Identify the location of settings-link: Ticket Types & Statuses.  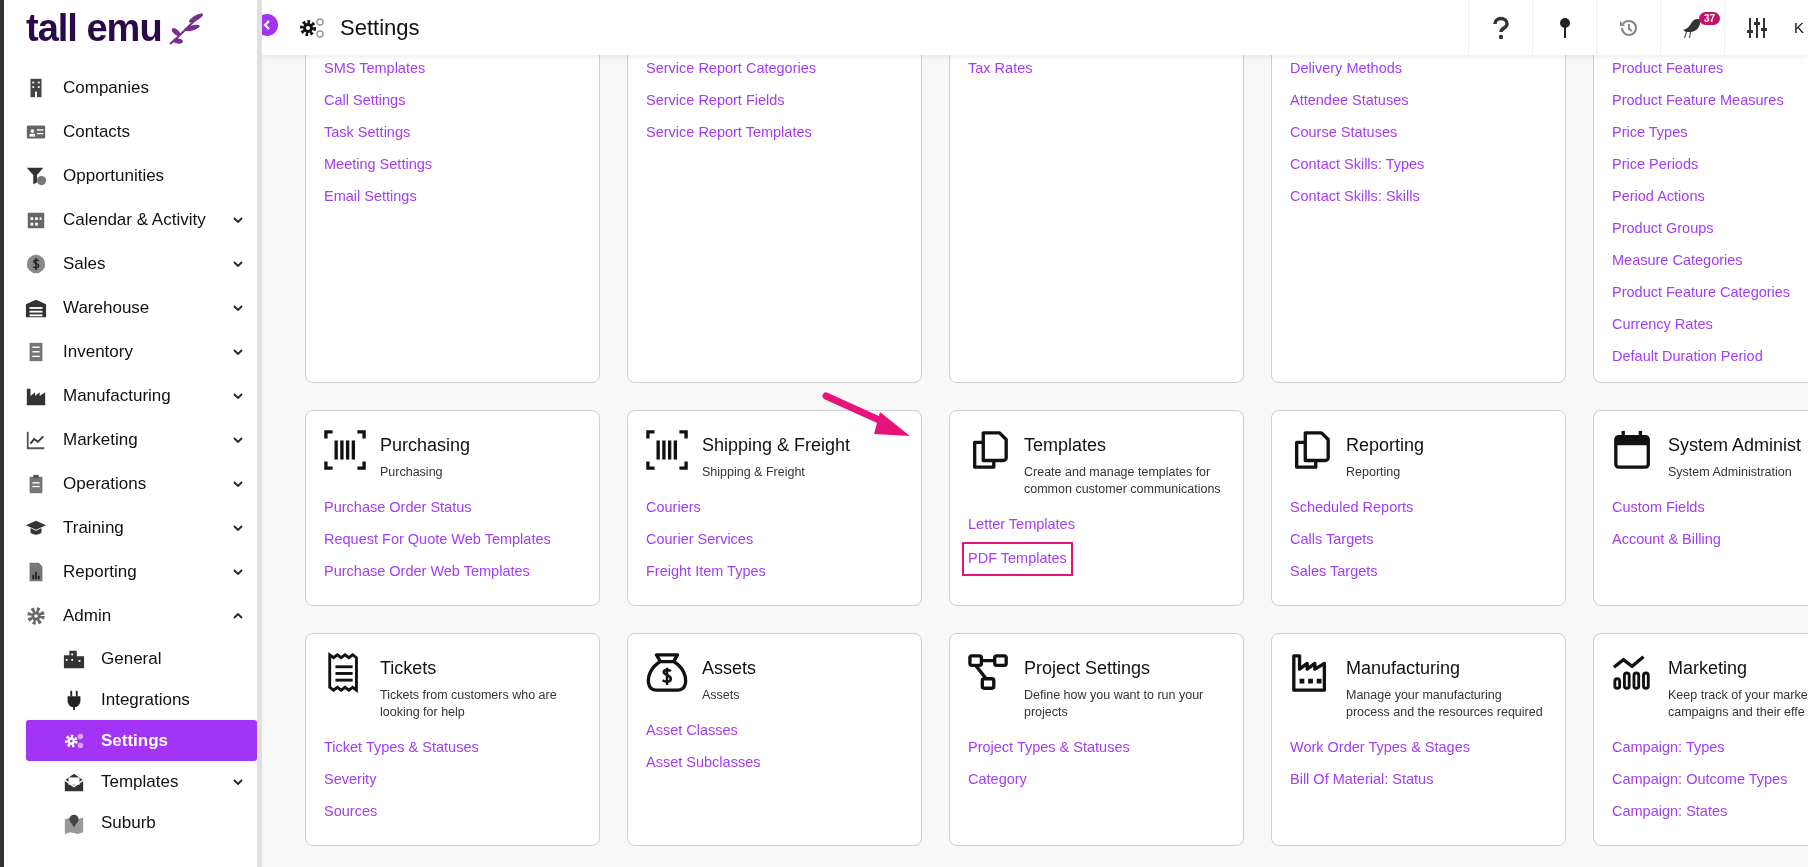
(401, 751).